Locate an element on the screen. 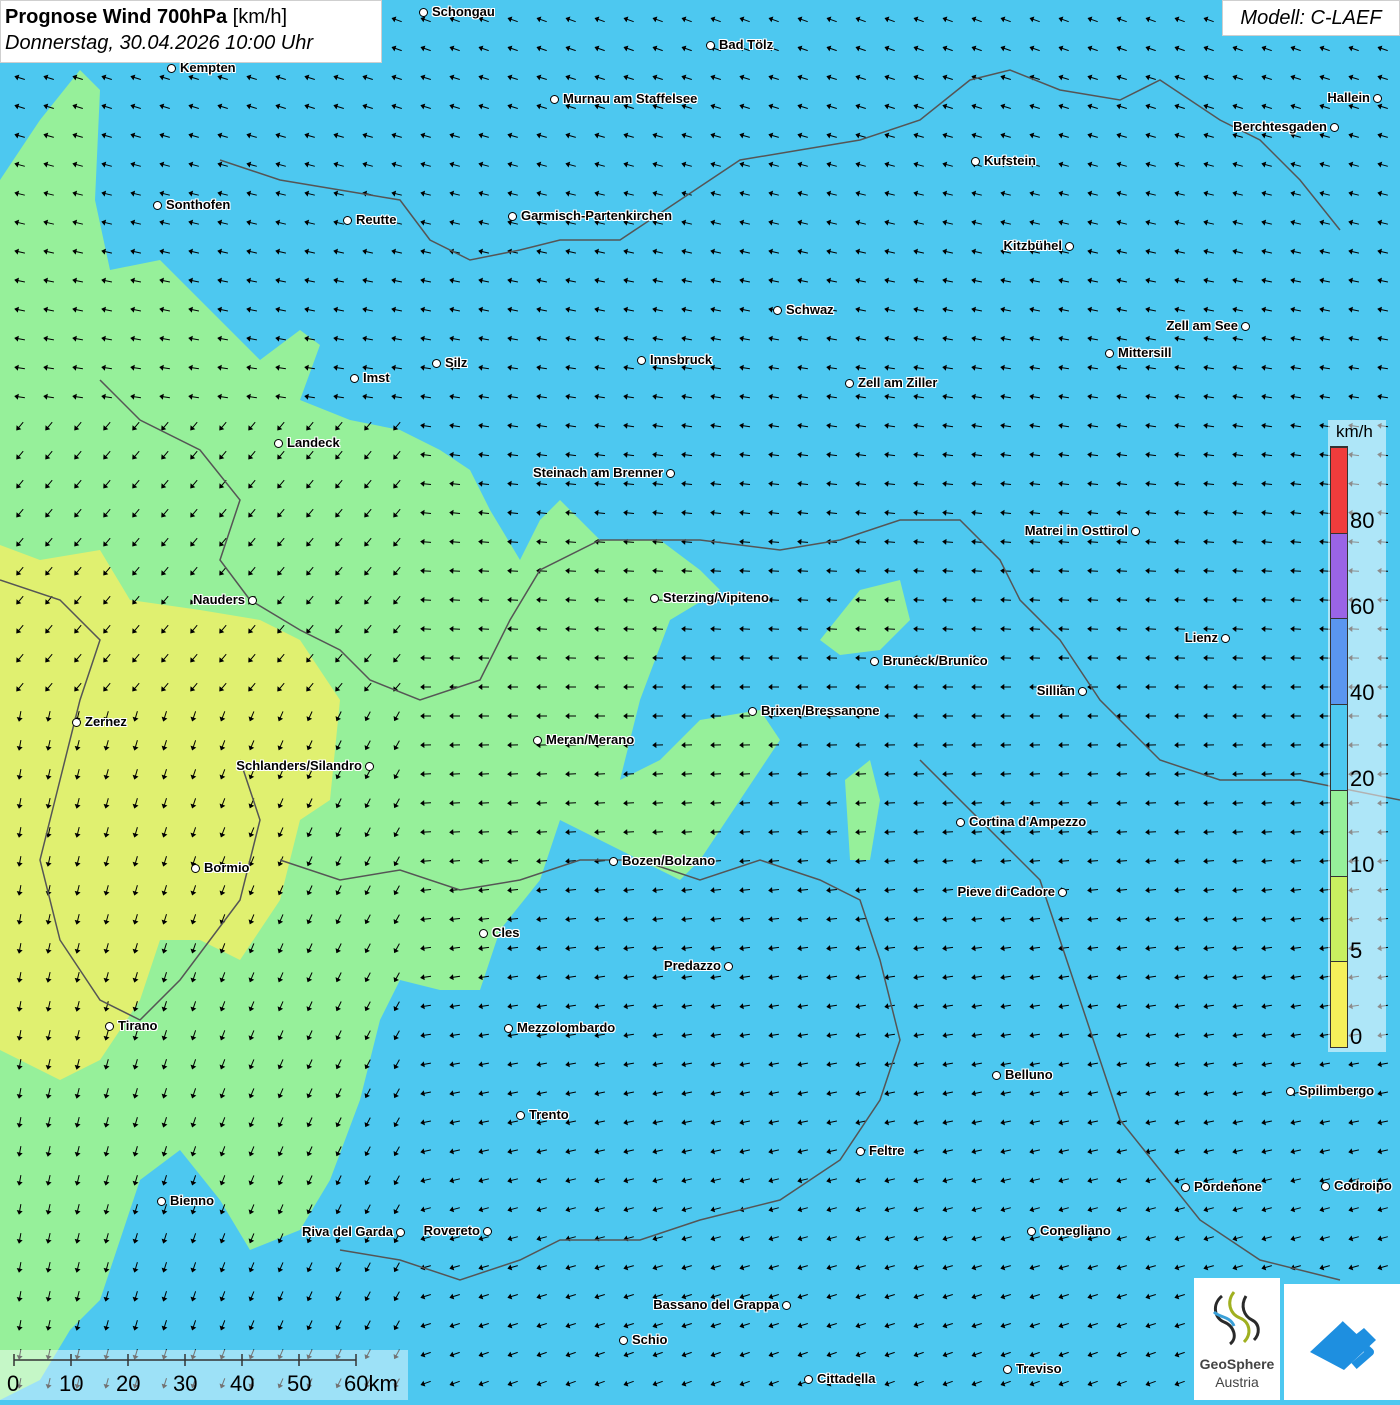 Image resolution: width=1400 pixels, height=1405 pixels. city-label-predazzo: Predazzo is located at coordinates (692, 966).